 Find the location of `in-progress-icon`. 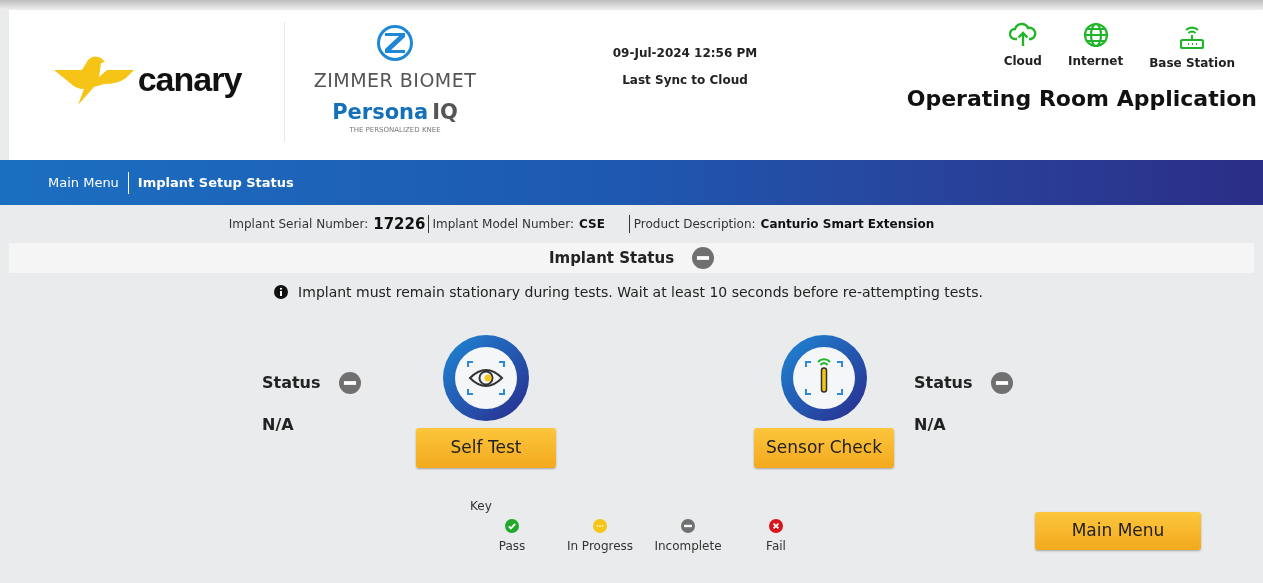

in-progress-icon is located at coordinates (600, 526).